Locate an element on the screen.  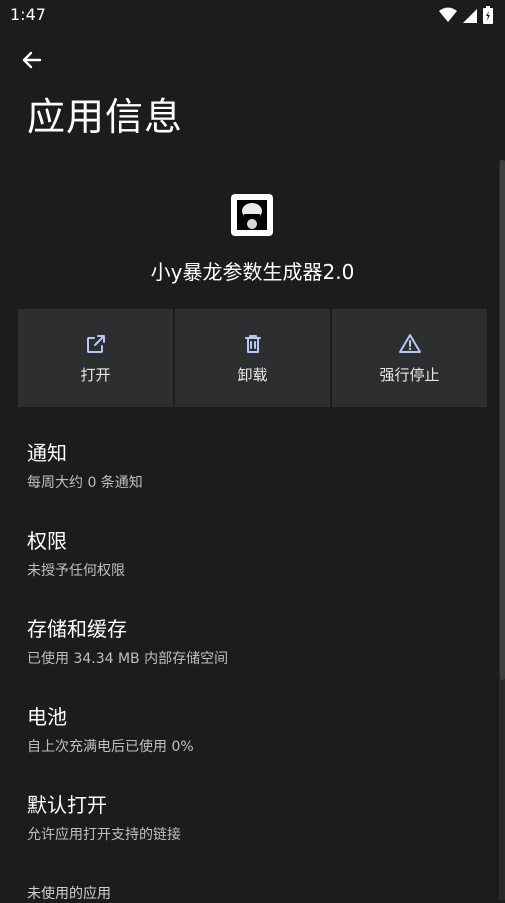
storage-subtitle: 已使用 34.34 MB 内部存储空间 is located at coordinates (128, 659).